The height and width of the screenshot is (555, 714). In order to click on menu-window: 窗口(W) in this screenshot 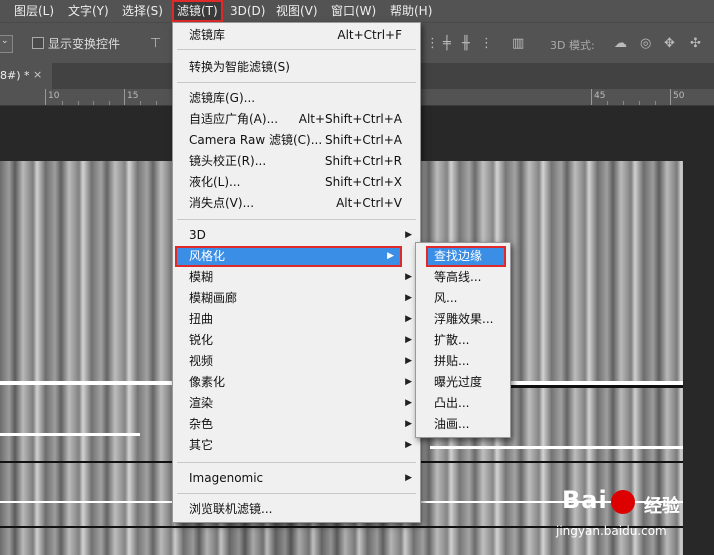, I will do `click(353, 11)`.